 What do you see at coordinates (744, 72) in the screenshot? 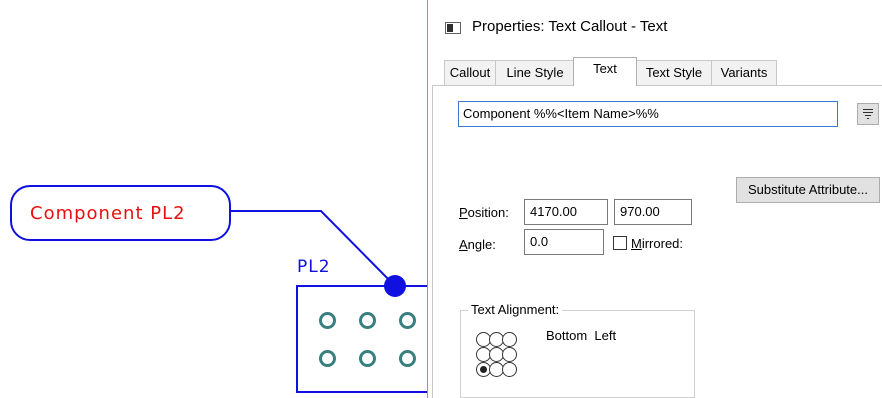
I see `tab-variants: Variants` at bounding box center [744, 72].